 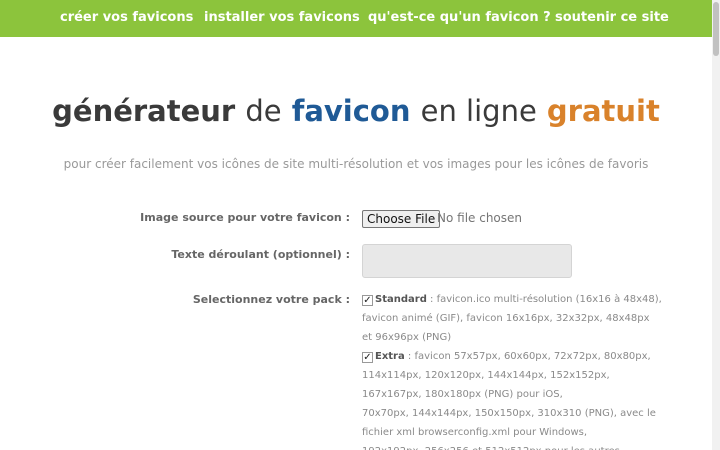 What do you see at coordinates (271, 299) in the screenshot?
I see `pack-label: Selectionnez votre pack :` at bounding box center [271, 299].